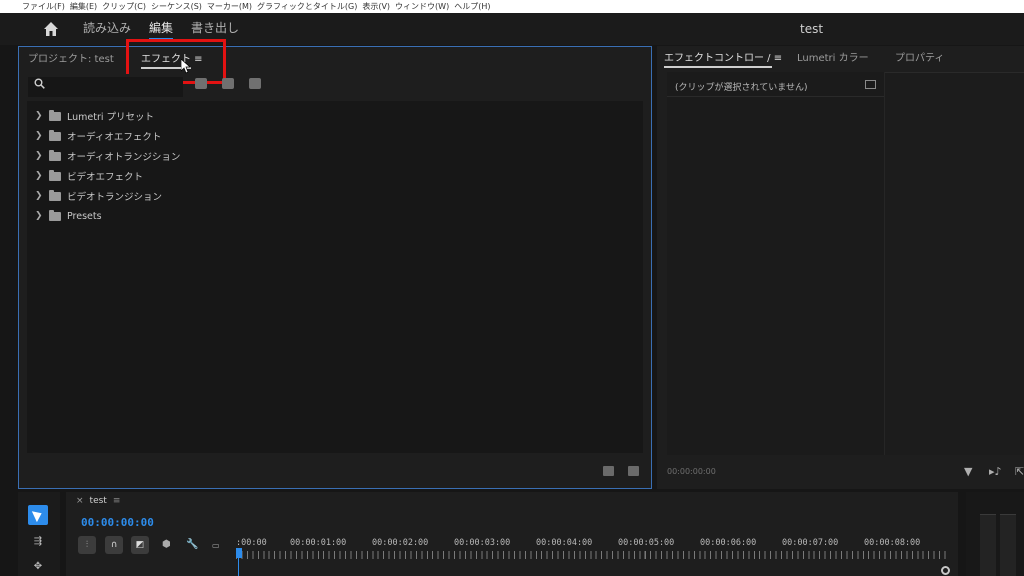 This screenshot has width=1024, height=576. I want to click on playhead-line, so click(238, 567).